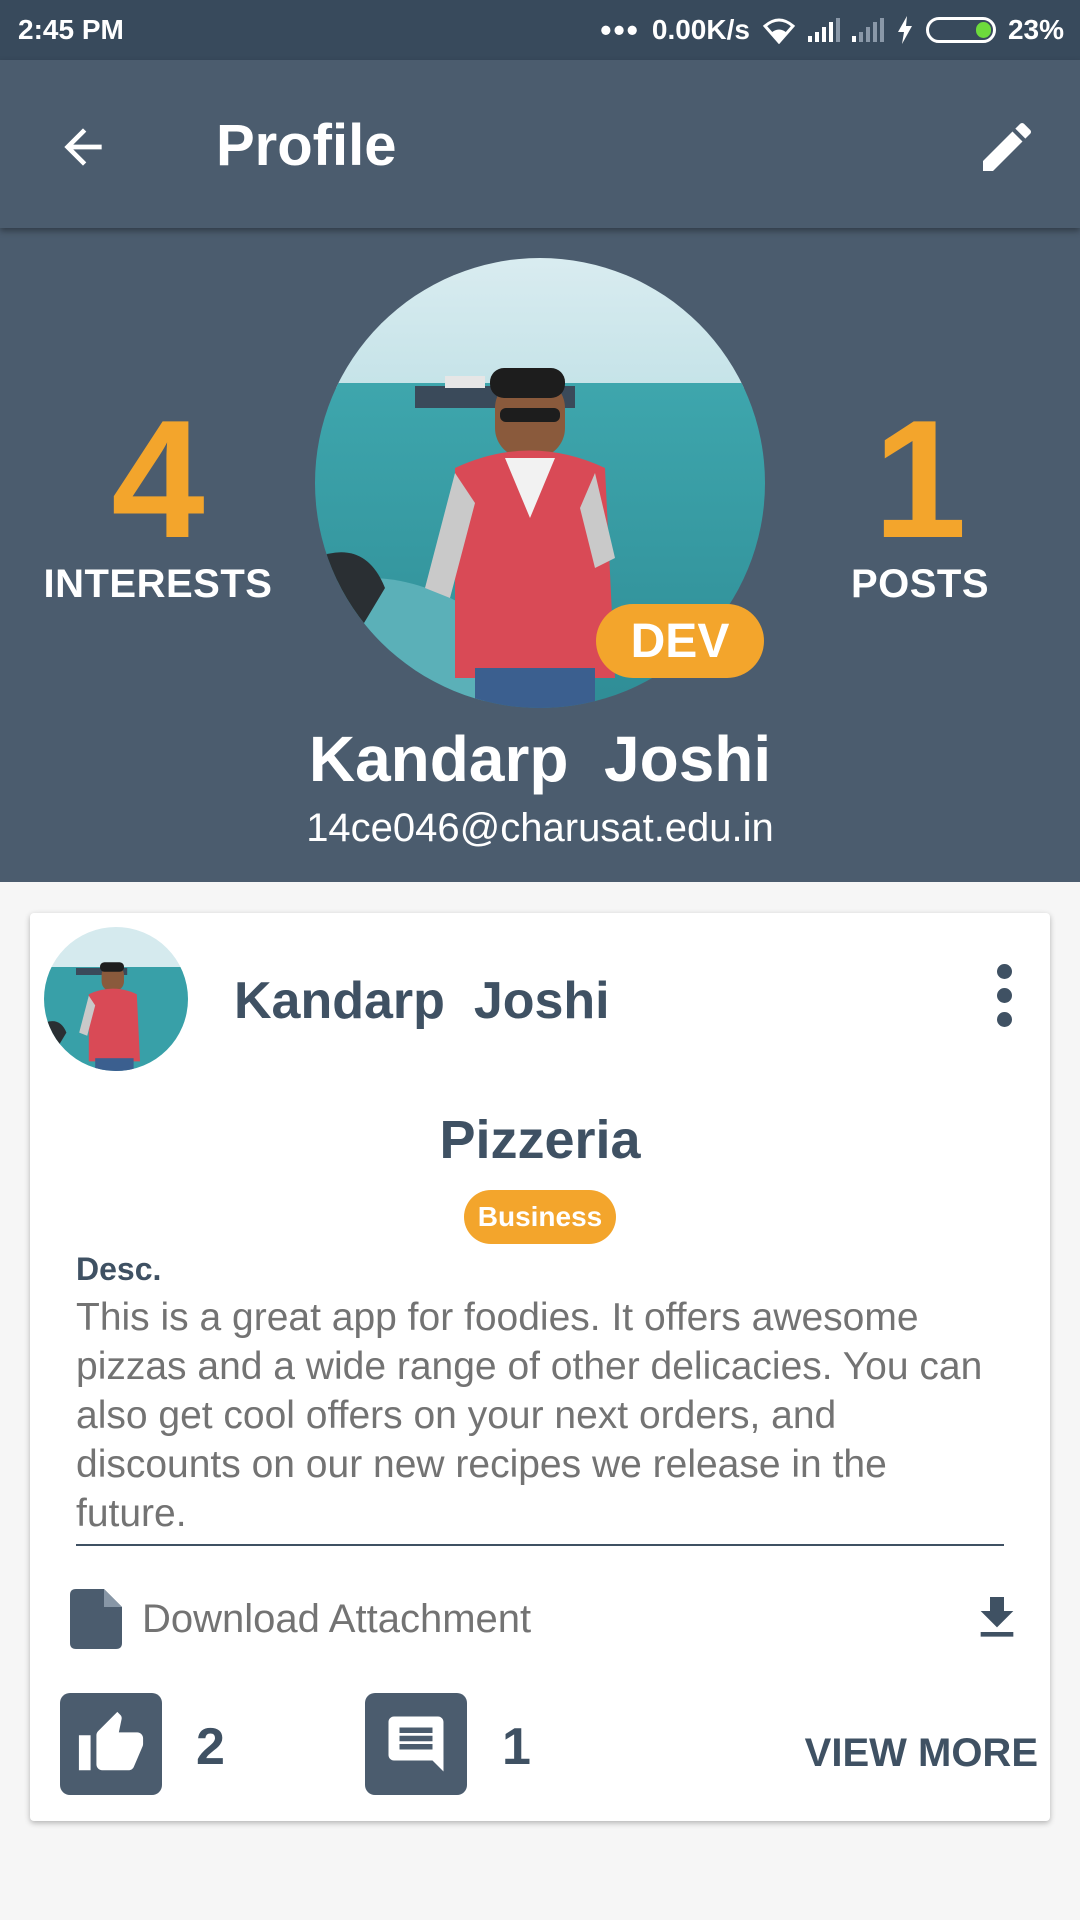 Image resolution: width=1080 pixels, height=1920 pixels. What do you see at coordinates (119, 1269) in the screenshot?
I see `description-label: Desc.` at bounding box center [119, 1269].